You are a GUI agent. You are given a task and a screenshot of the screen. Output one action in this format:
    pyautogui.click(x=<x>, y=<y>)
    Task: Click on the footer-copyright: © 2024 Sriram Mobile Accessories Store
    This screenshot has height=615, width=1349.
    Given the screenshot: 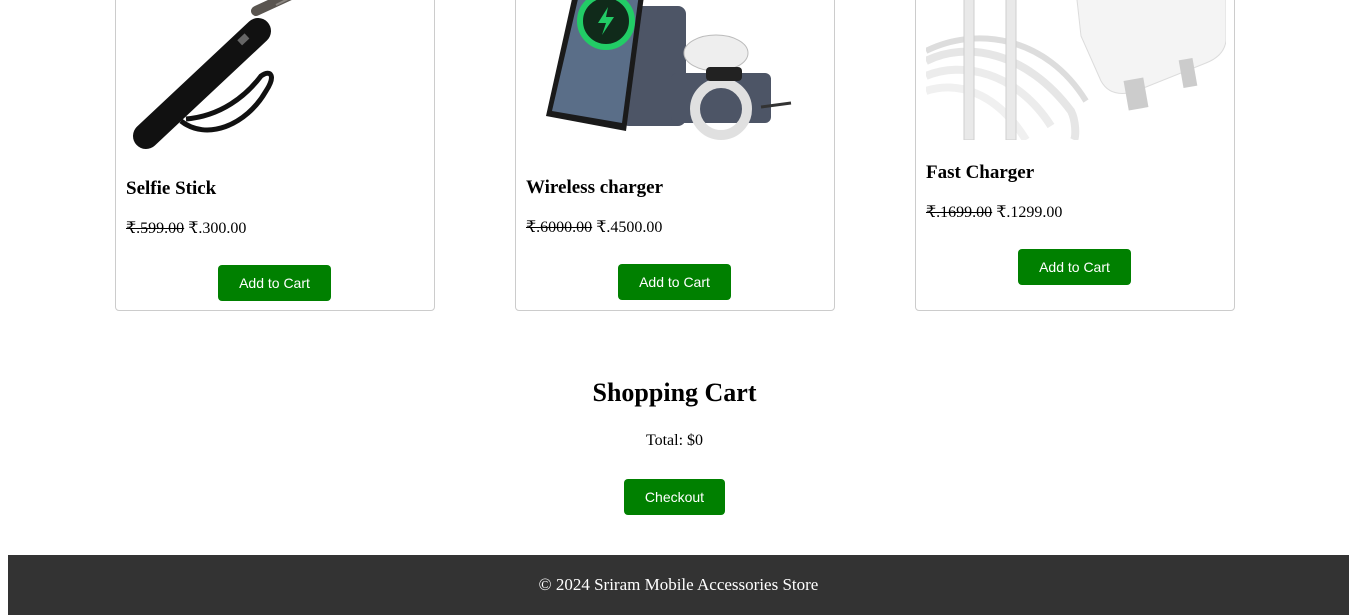 What is the action you would take?
    pyautogui.click(x=678, y=584)
    